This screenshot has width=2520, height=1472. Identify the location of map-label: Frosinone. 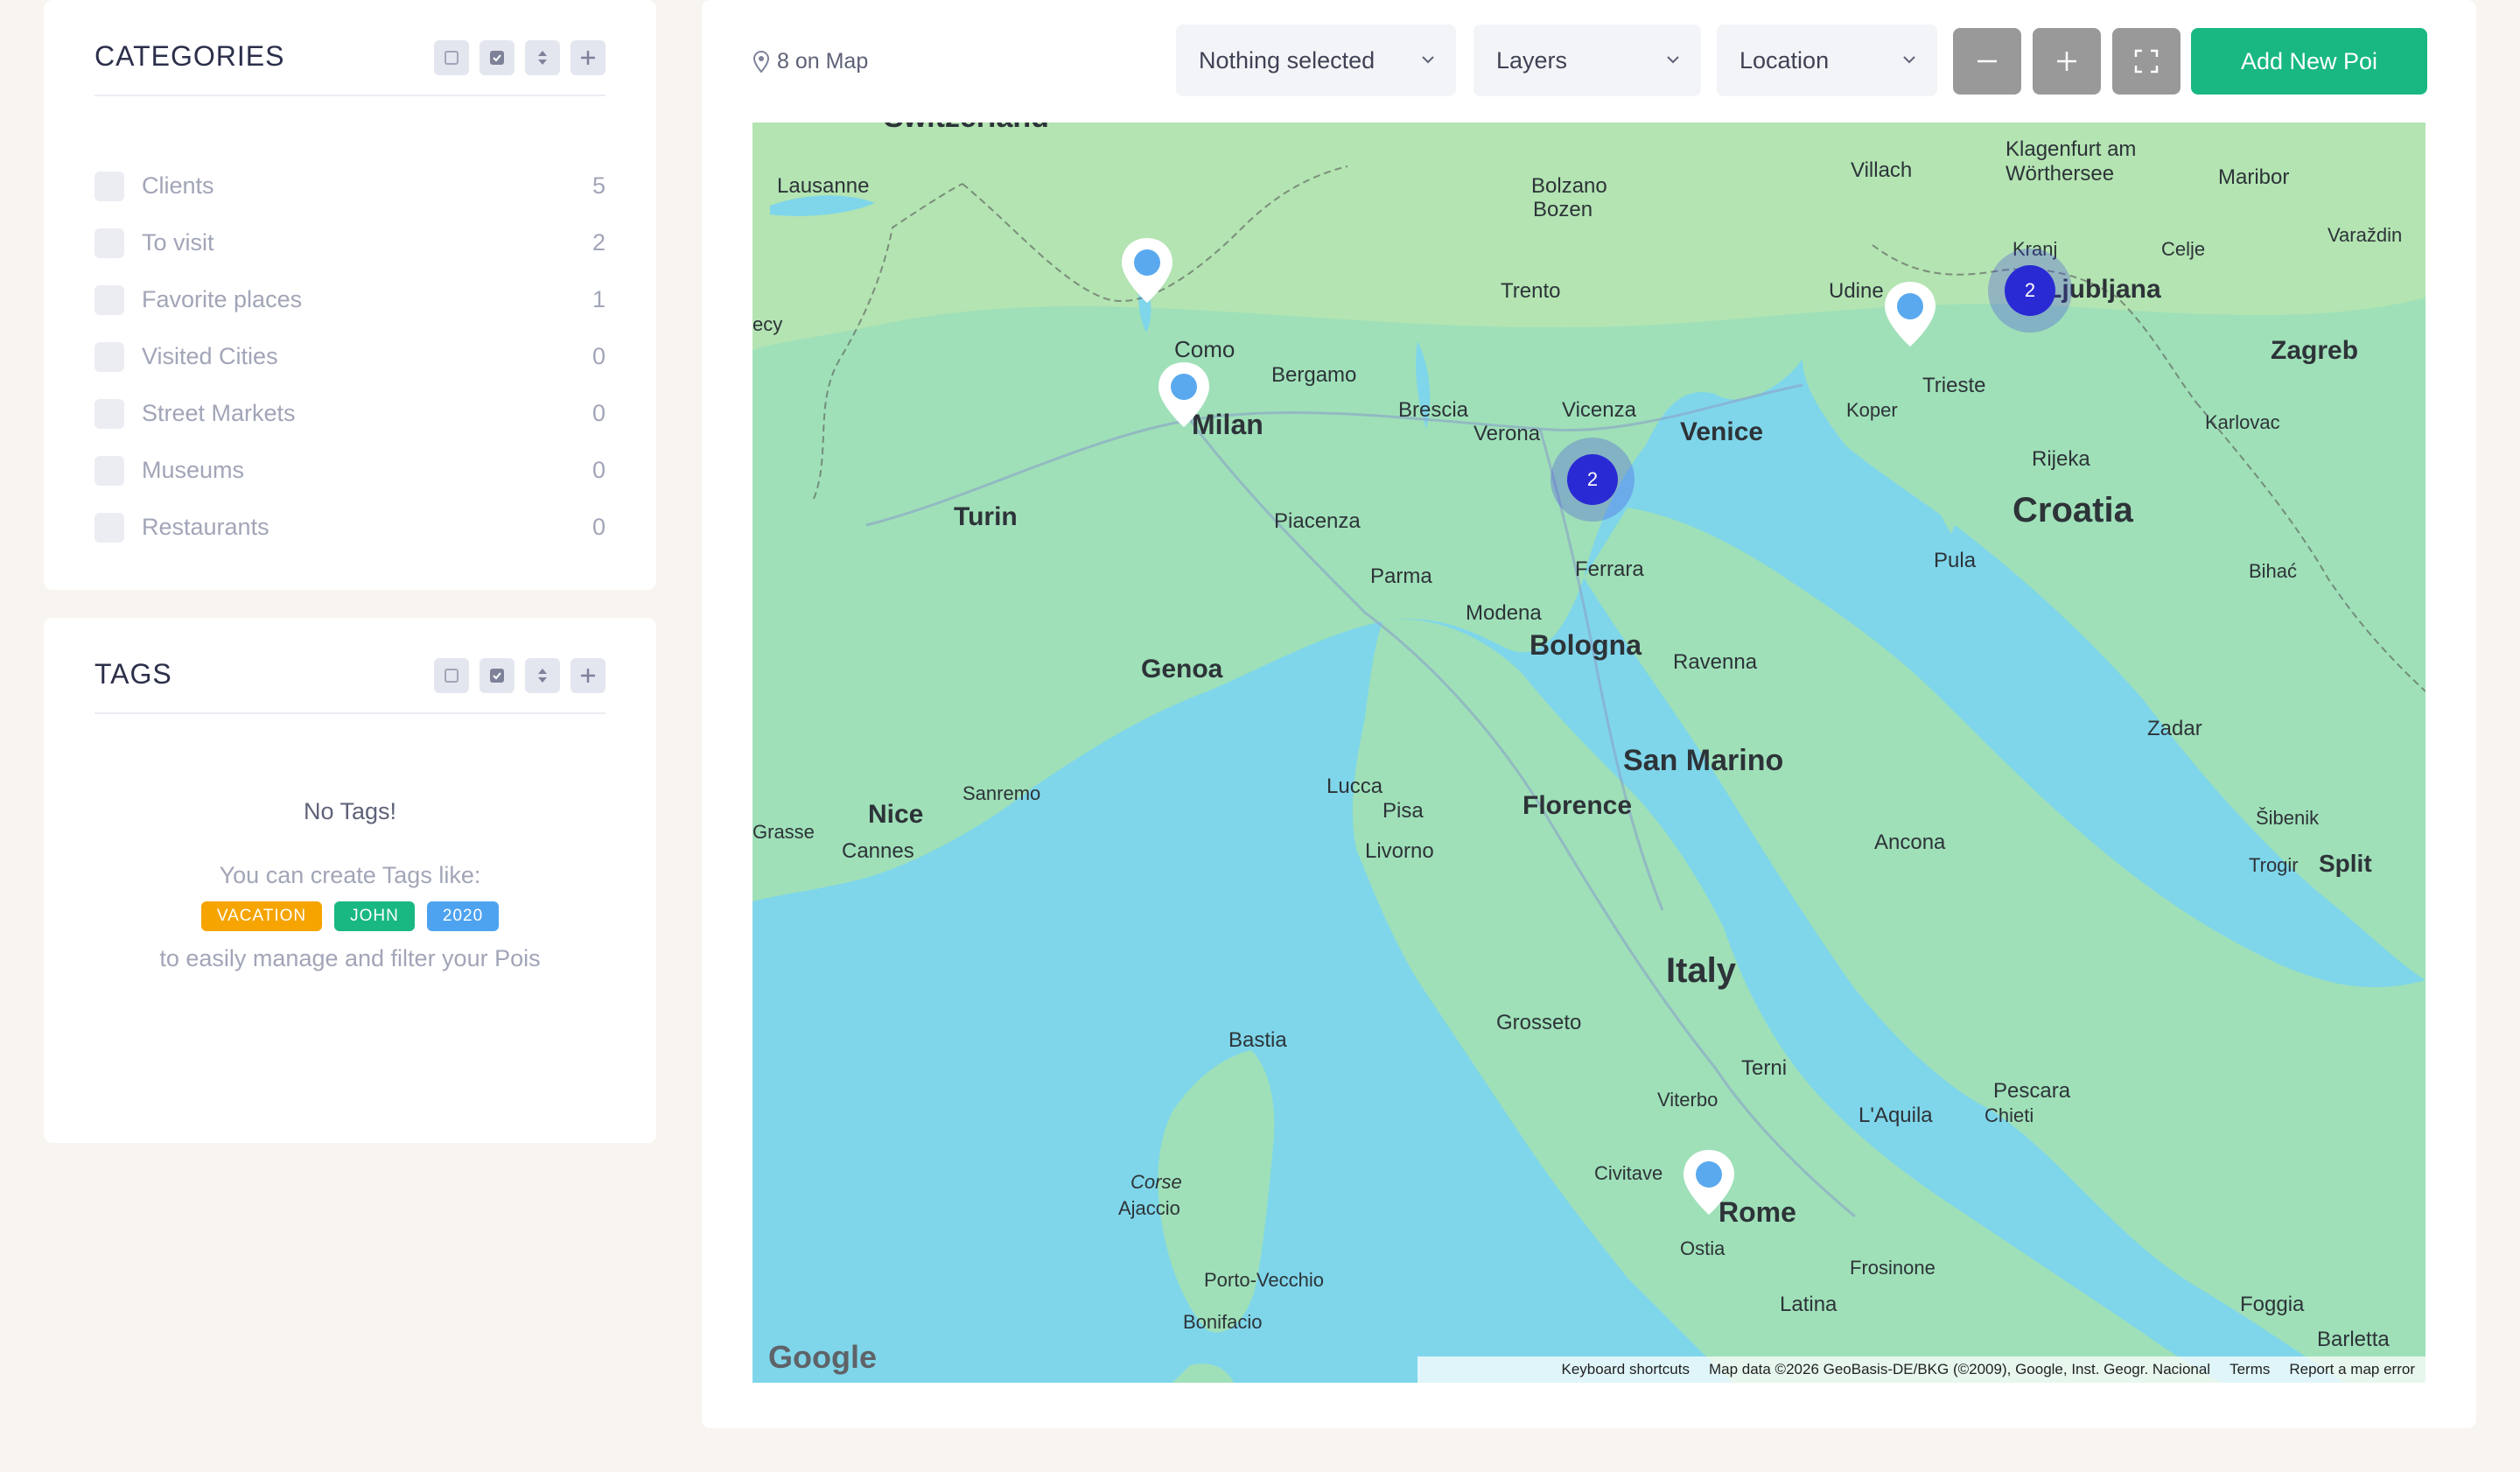
(1893, 1268).